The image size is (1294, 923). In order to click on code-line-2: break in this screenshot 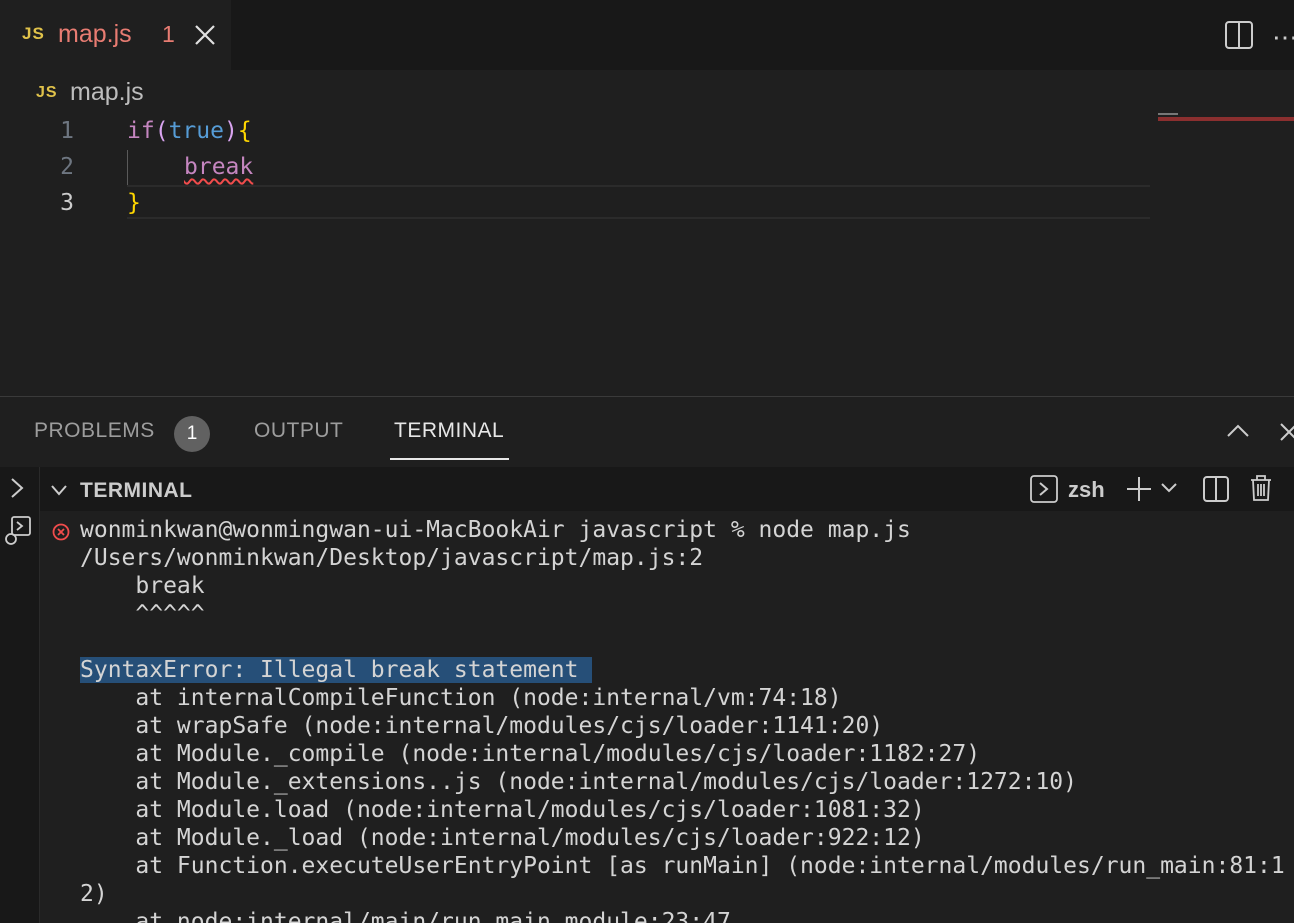, I will do `click(218, 167)`.